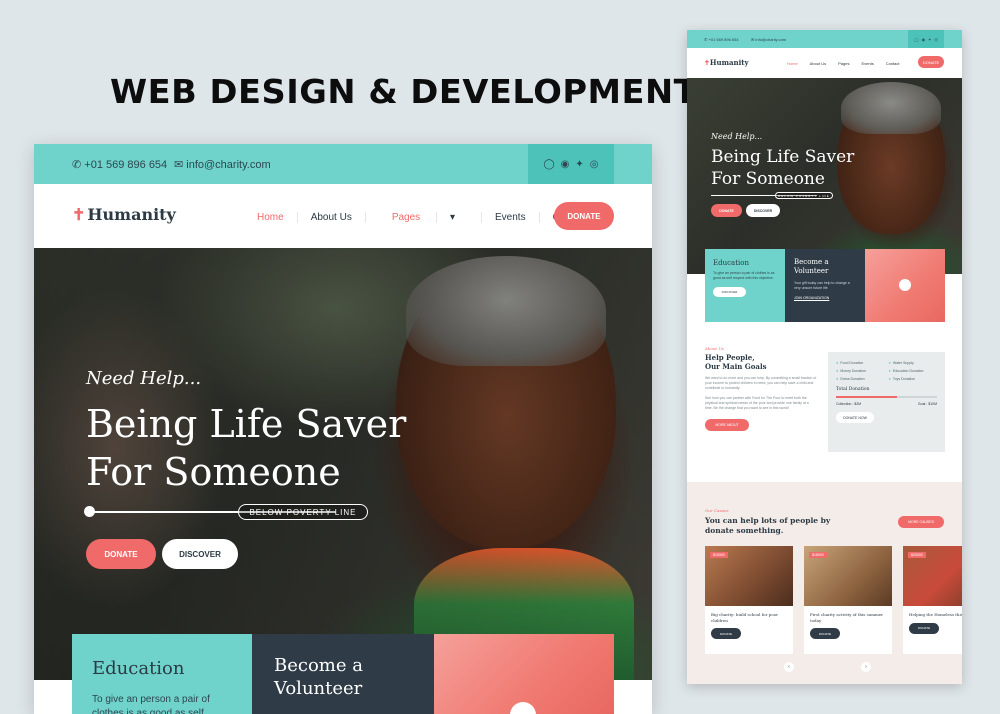  I want to click on sm-hero-tagline: BELOW POVERTY LINE, so click(804, 195).